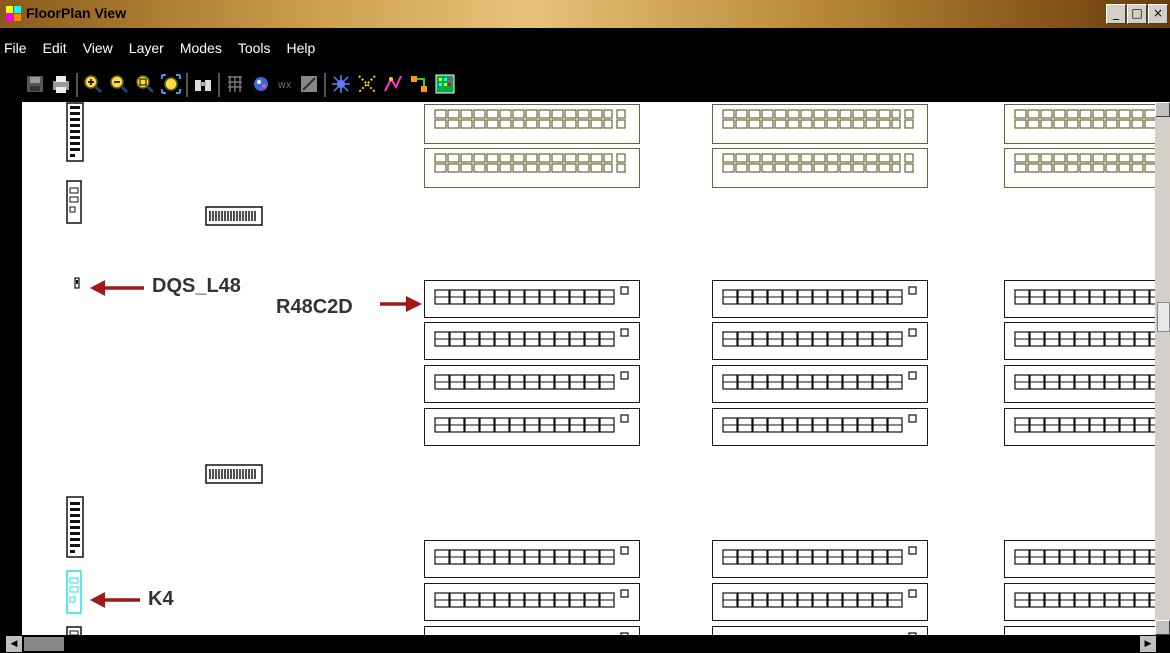  I want to click on menu-layer: Layer, so click(146, 48).